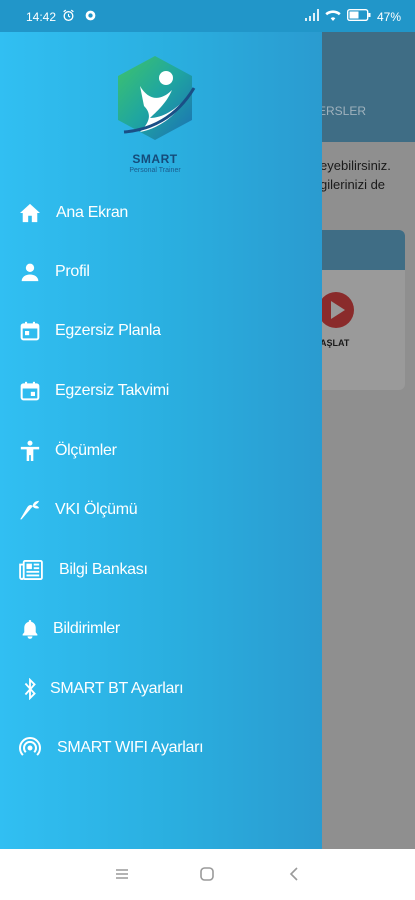 This screenshot has width=415, height=900. I want to click on menu-item-label: Bildirimler, so click(86, 628).